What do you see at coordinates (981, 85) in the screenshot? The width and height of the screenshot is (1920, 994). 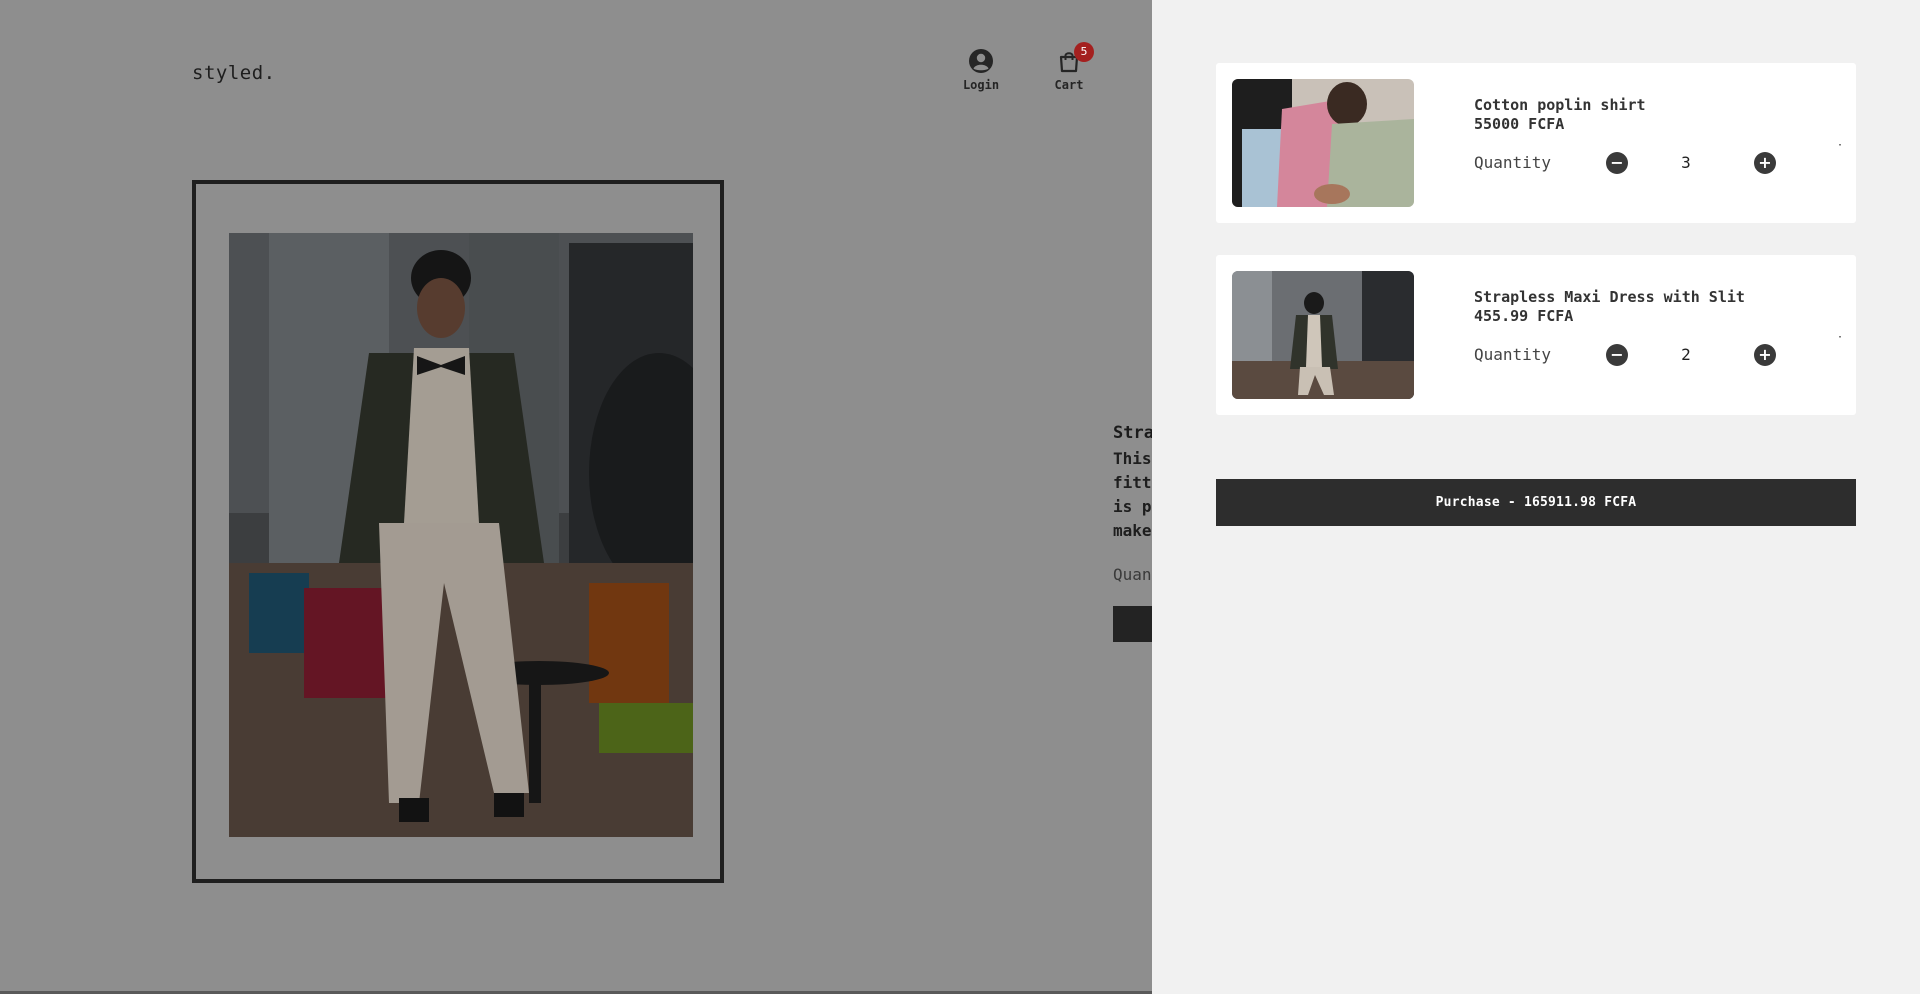 I see `login-label: Login` at bounding box center [981, 85].